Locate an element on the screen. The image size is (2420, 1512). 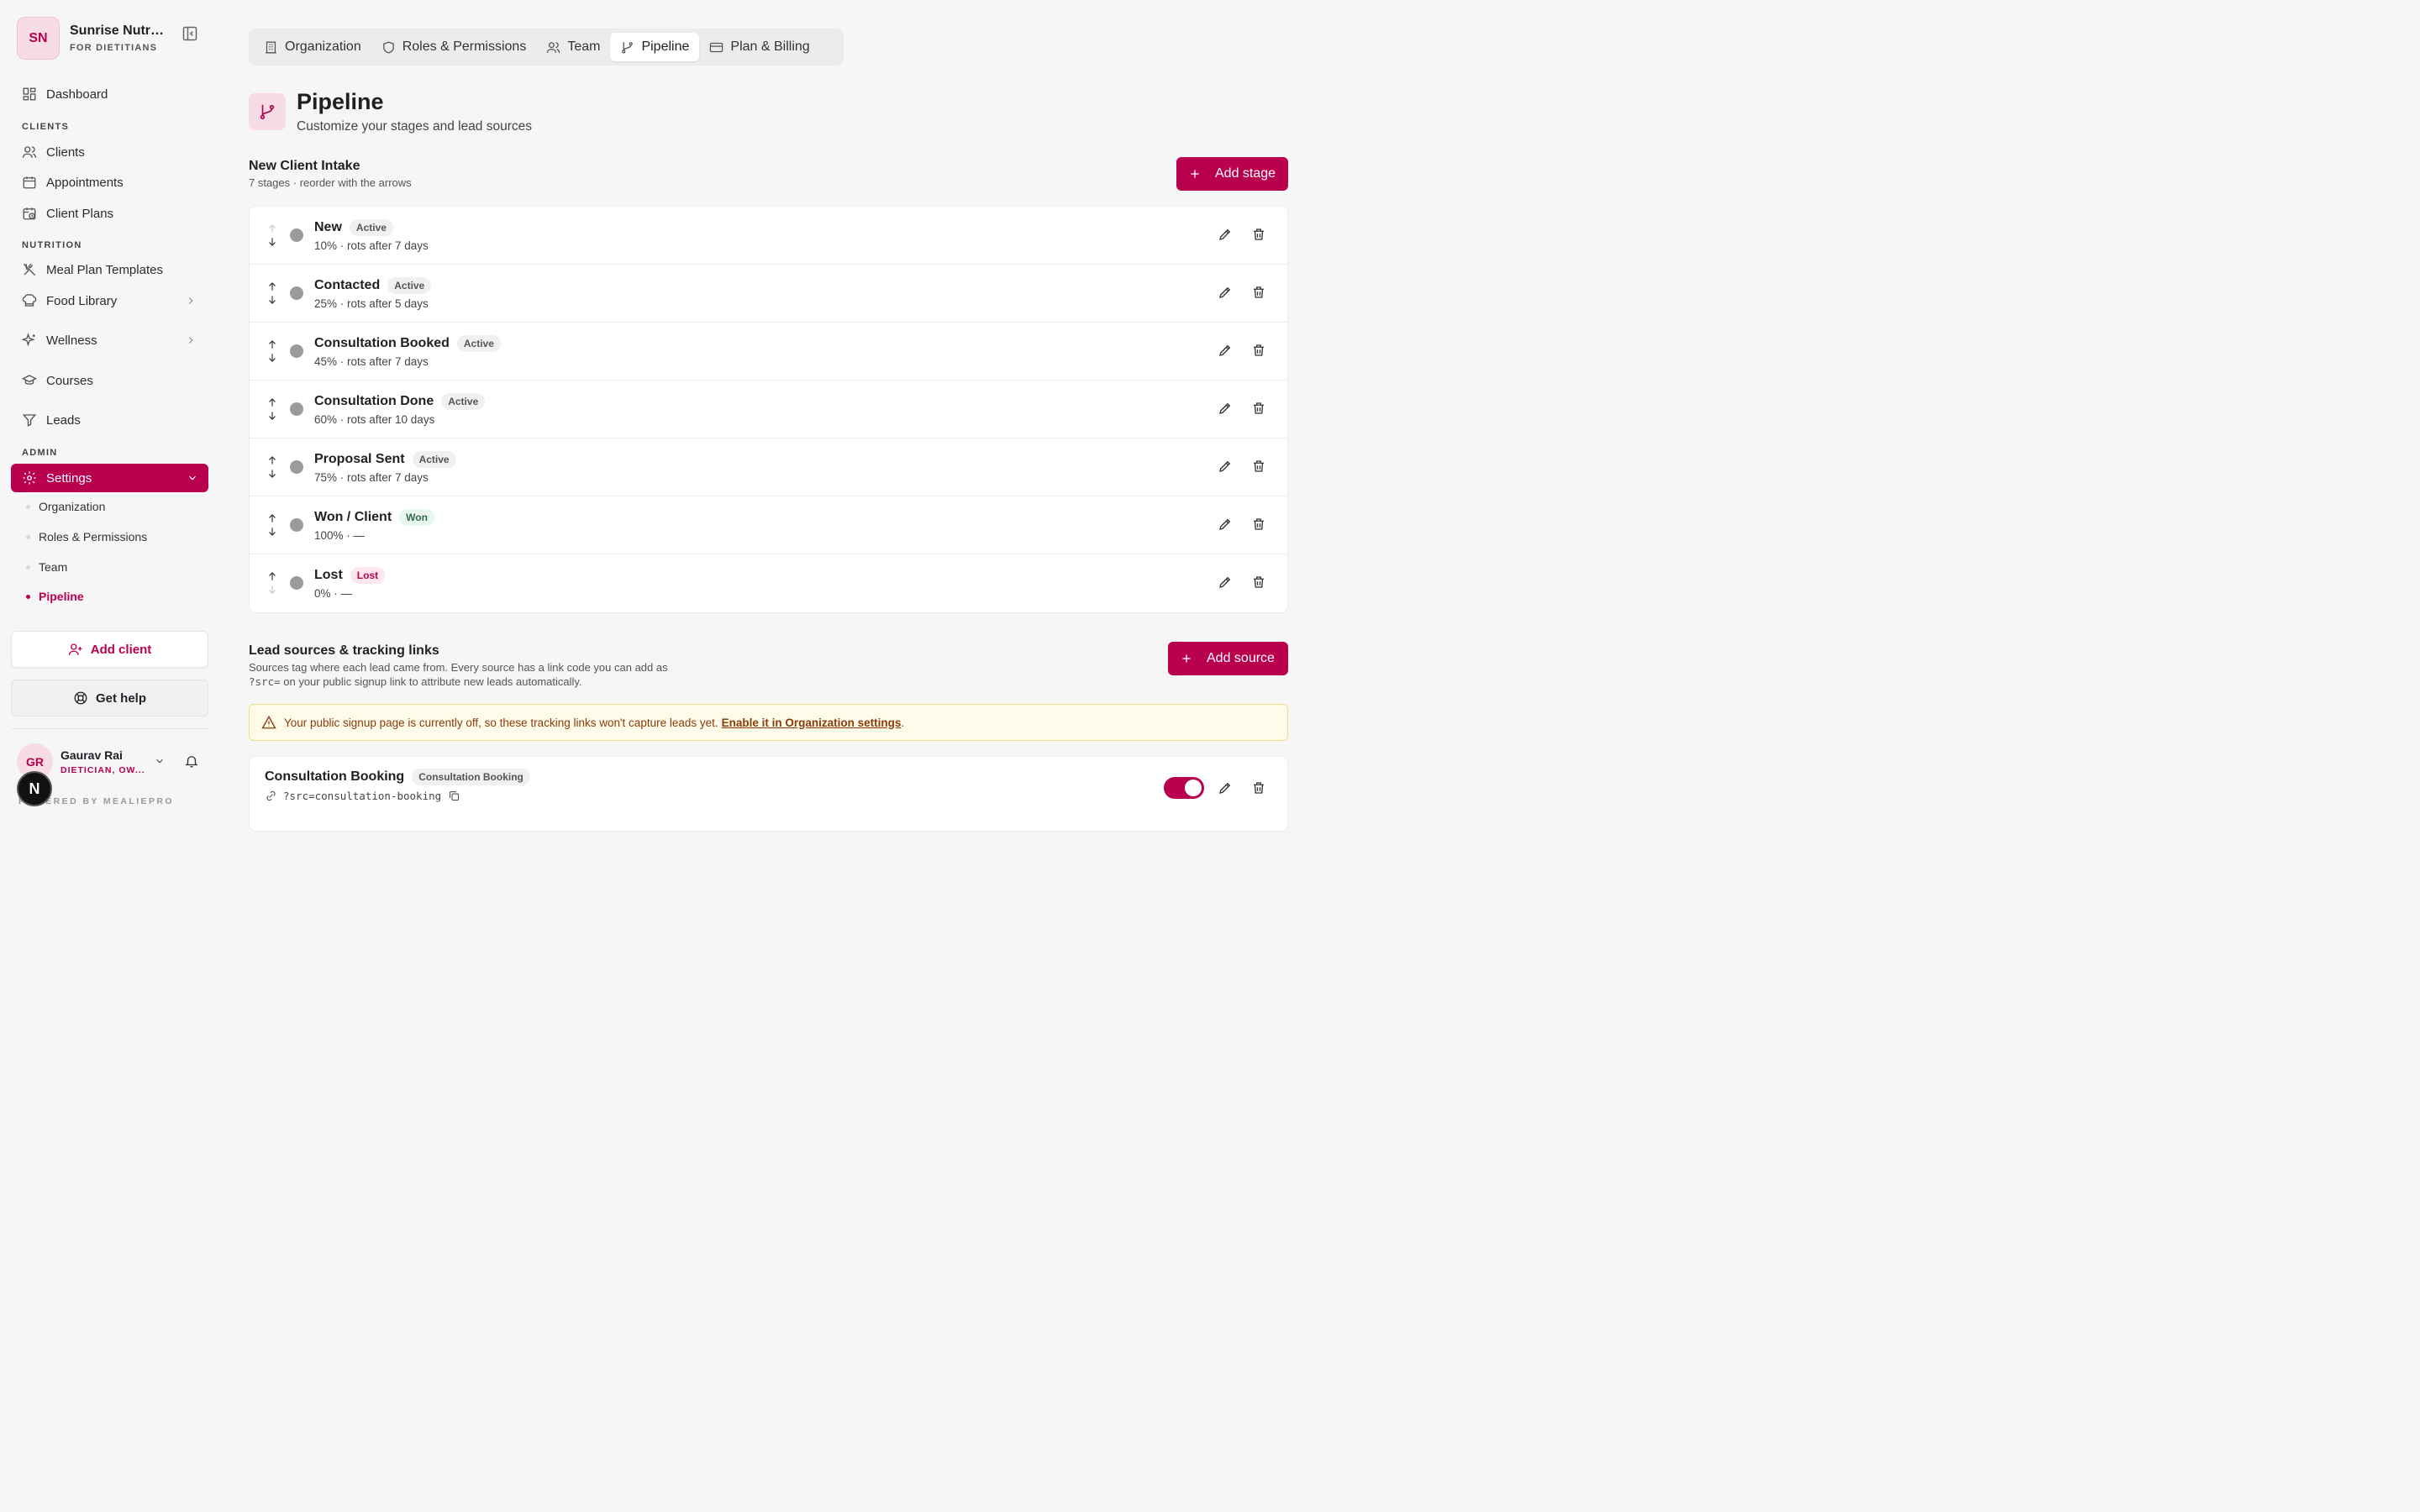
sidebar-subitem-organization: Organization is located at coordinates (65, 506).